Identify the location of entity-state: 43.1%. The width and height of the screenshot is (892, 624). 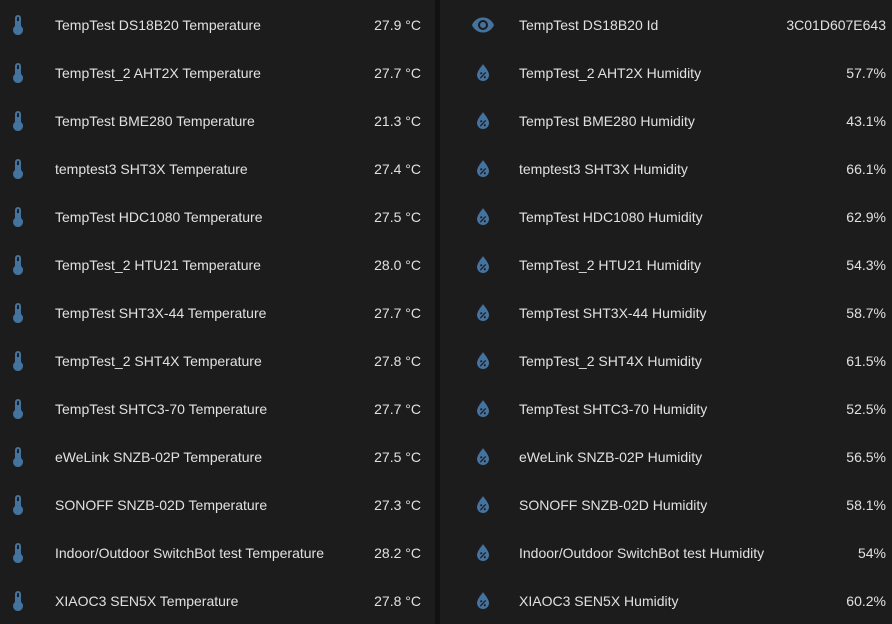
(866, 121).